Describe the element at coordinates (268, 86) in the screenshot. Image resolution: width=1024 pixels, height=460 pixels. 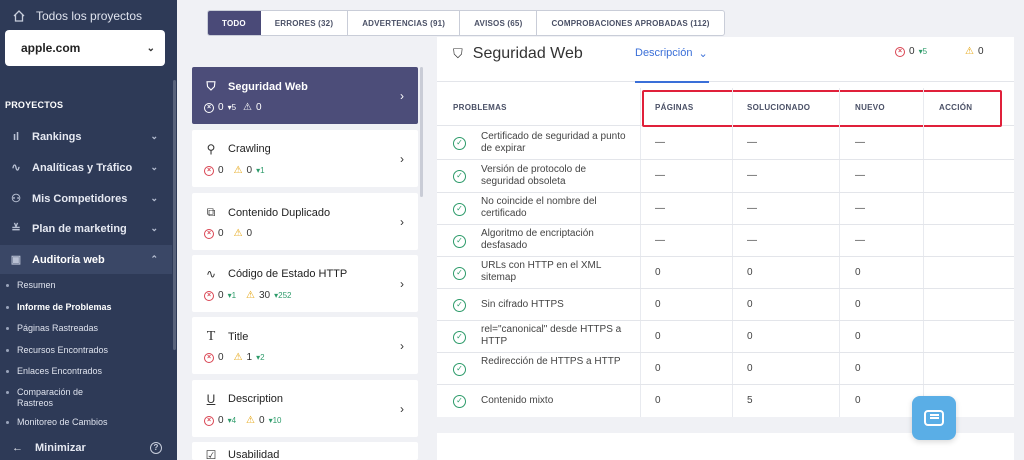
I see `category-name: Seguridad Web` at that location.